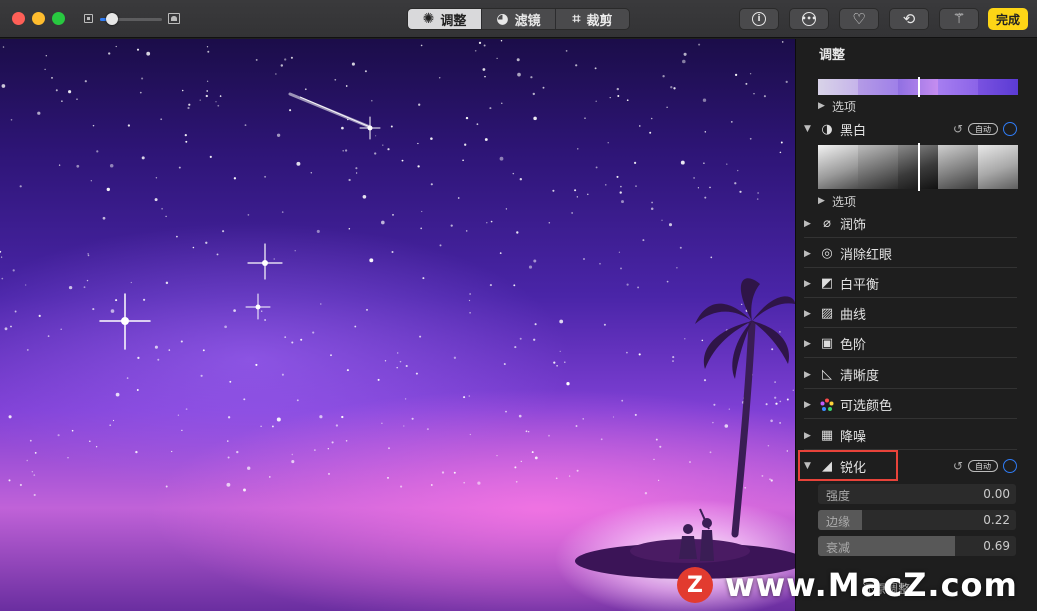 This screenshot has width=1037, height=611. What do you see at coordinates (58, 18) in the screenshot?
I see `fullscreen-window-button` at bounding box center [58, 18].